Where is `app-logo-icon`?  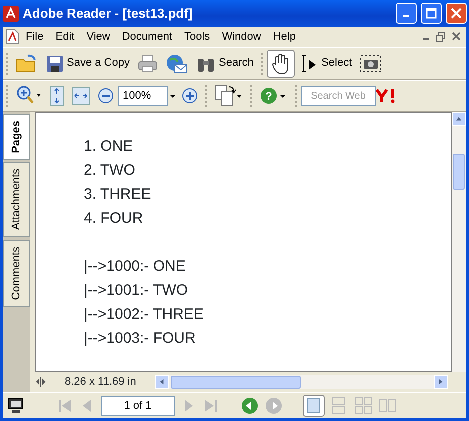
app-logo-icon is located at coordinates (11, 14).